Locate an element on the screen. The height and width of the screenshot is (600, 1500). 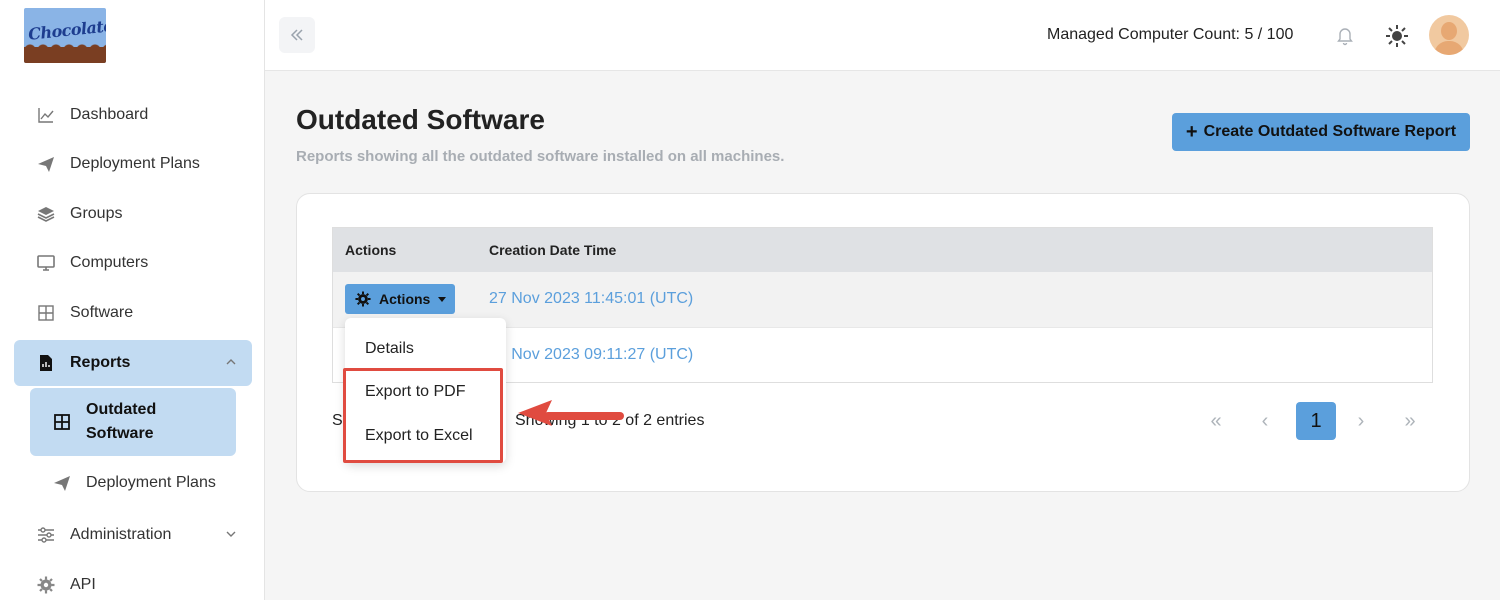
managed-computer-count: Managed Computer Count: 5 / 100 is located at coordinates (1170, 34).